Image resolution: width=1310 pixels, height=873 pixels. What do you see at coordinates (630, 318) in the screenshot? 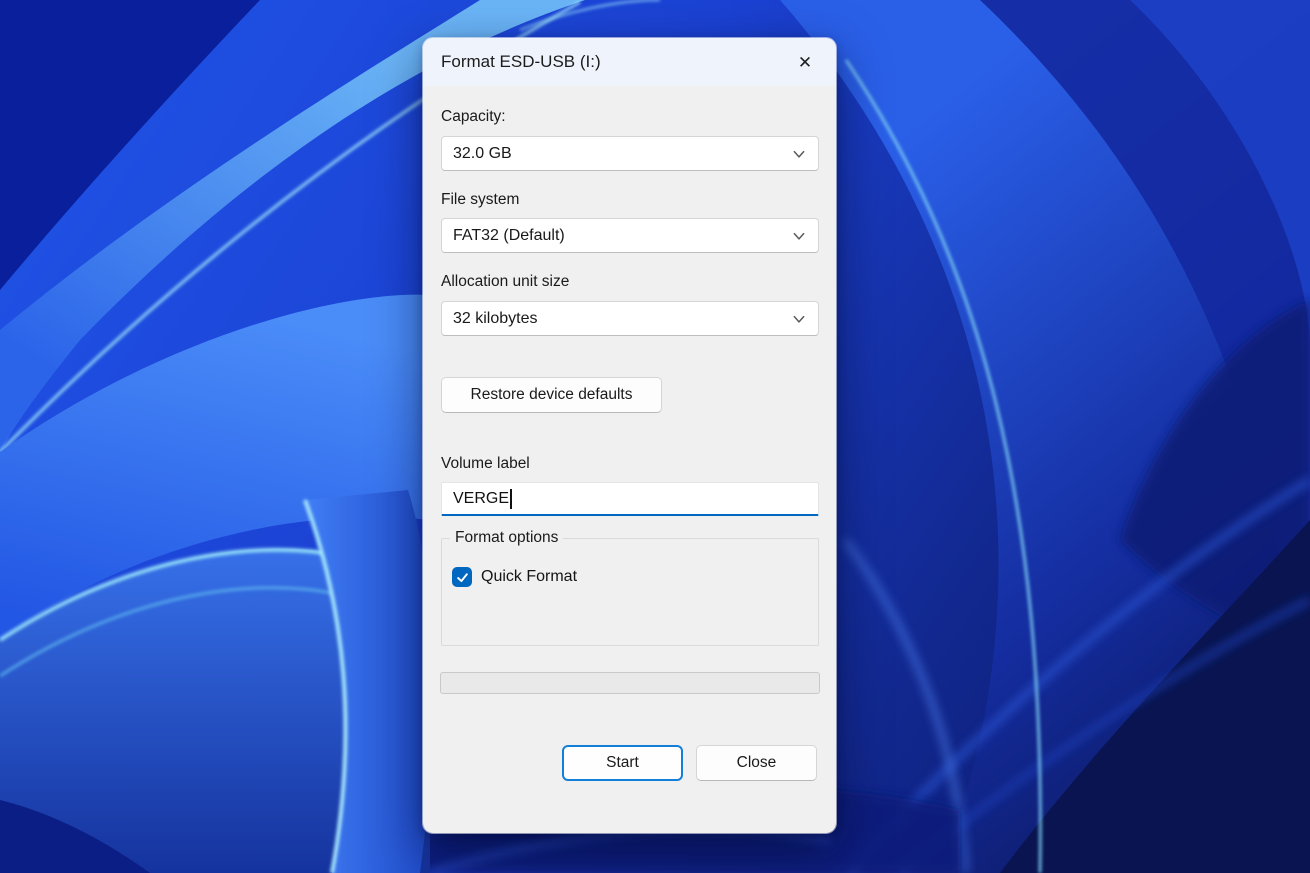
I see `allocation-unit-dropdown: 32 kilobytes` at bounding box center [630, 318].